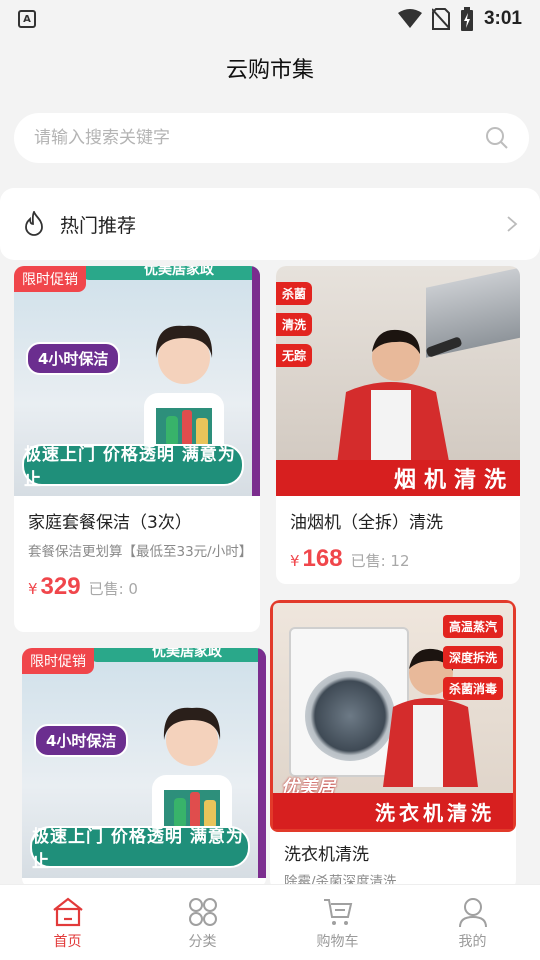  Describe the element at coordinates (440, 19) in the screenshot. I see `no-sim-icon` at that location.